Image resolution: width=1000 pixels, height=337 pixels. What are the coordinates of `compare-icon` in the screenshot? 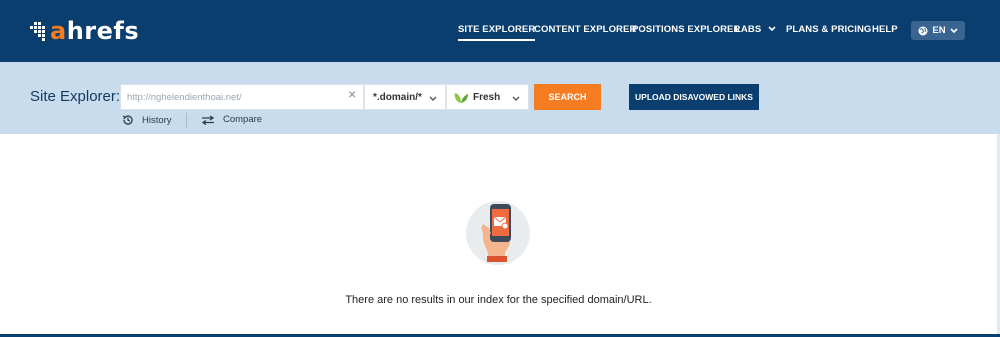 It's located at (208, 119).